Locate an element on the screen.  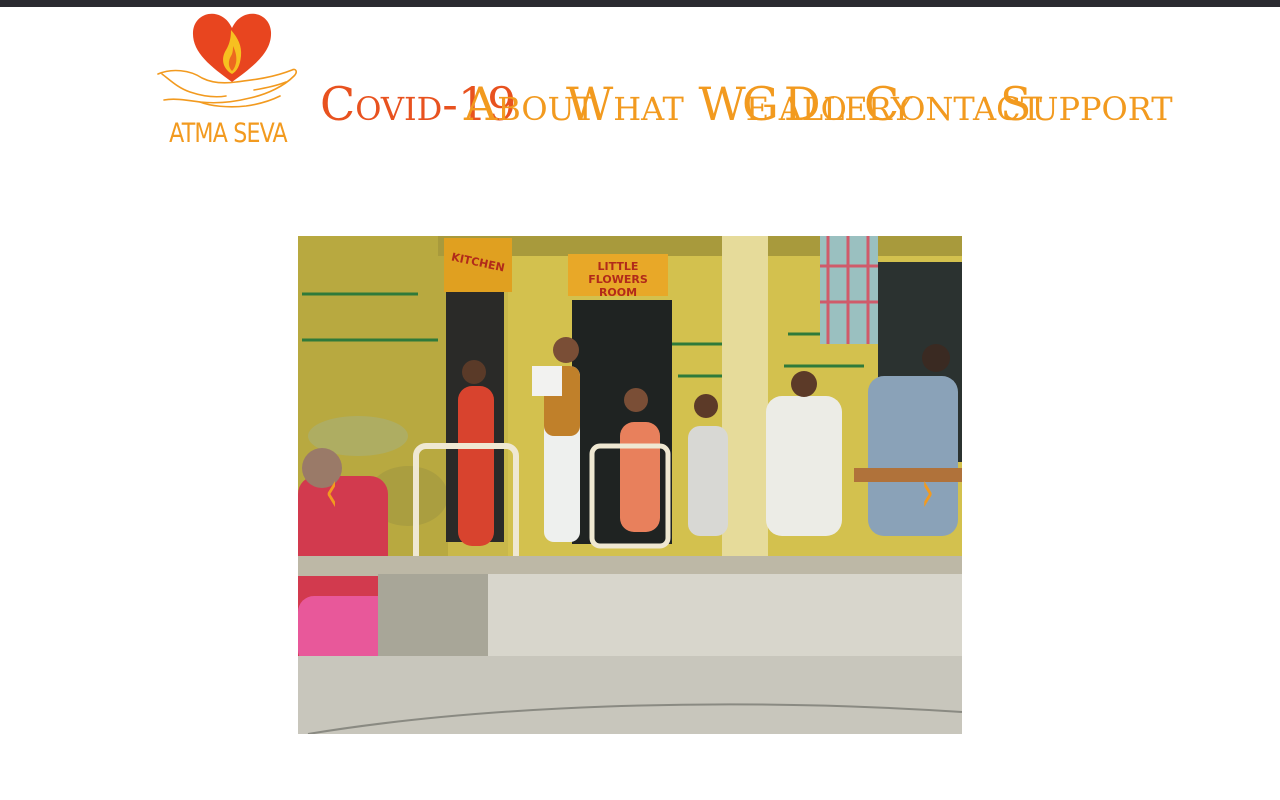
chevron-left-icon: ‹ is located at coordinates (332, 491).